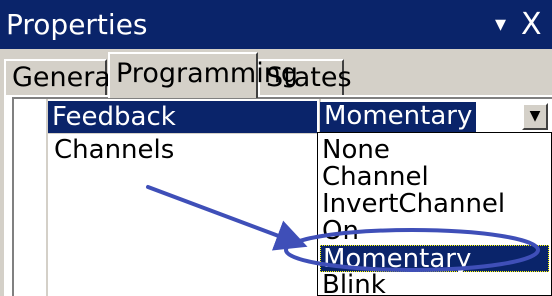  Describe the element at coordinates (500, 24) in the screenshot. I see `pin-dropdown-icon: ▾` at that location.